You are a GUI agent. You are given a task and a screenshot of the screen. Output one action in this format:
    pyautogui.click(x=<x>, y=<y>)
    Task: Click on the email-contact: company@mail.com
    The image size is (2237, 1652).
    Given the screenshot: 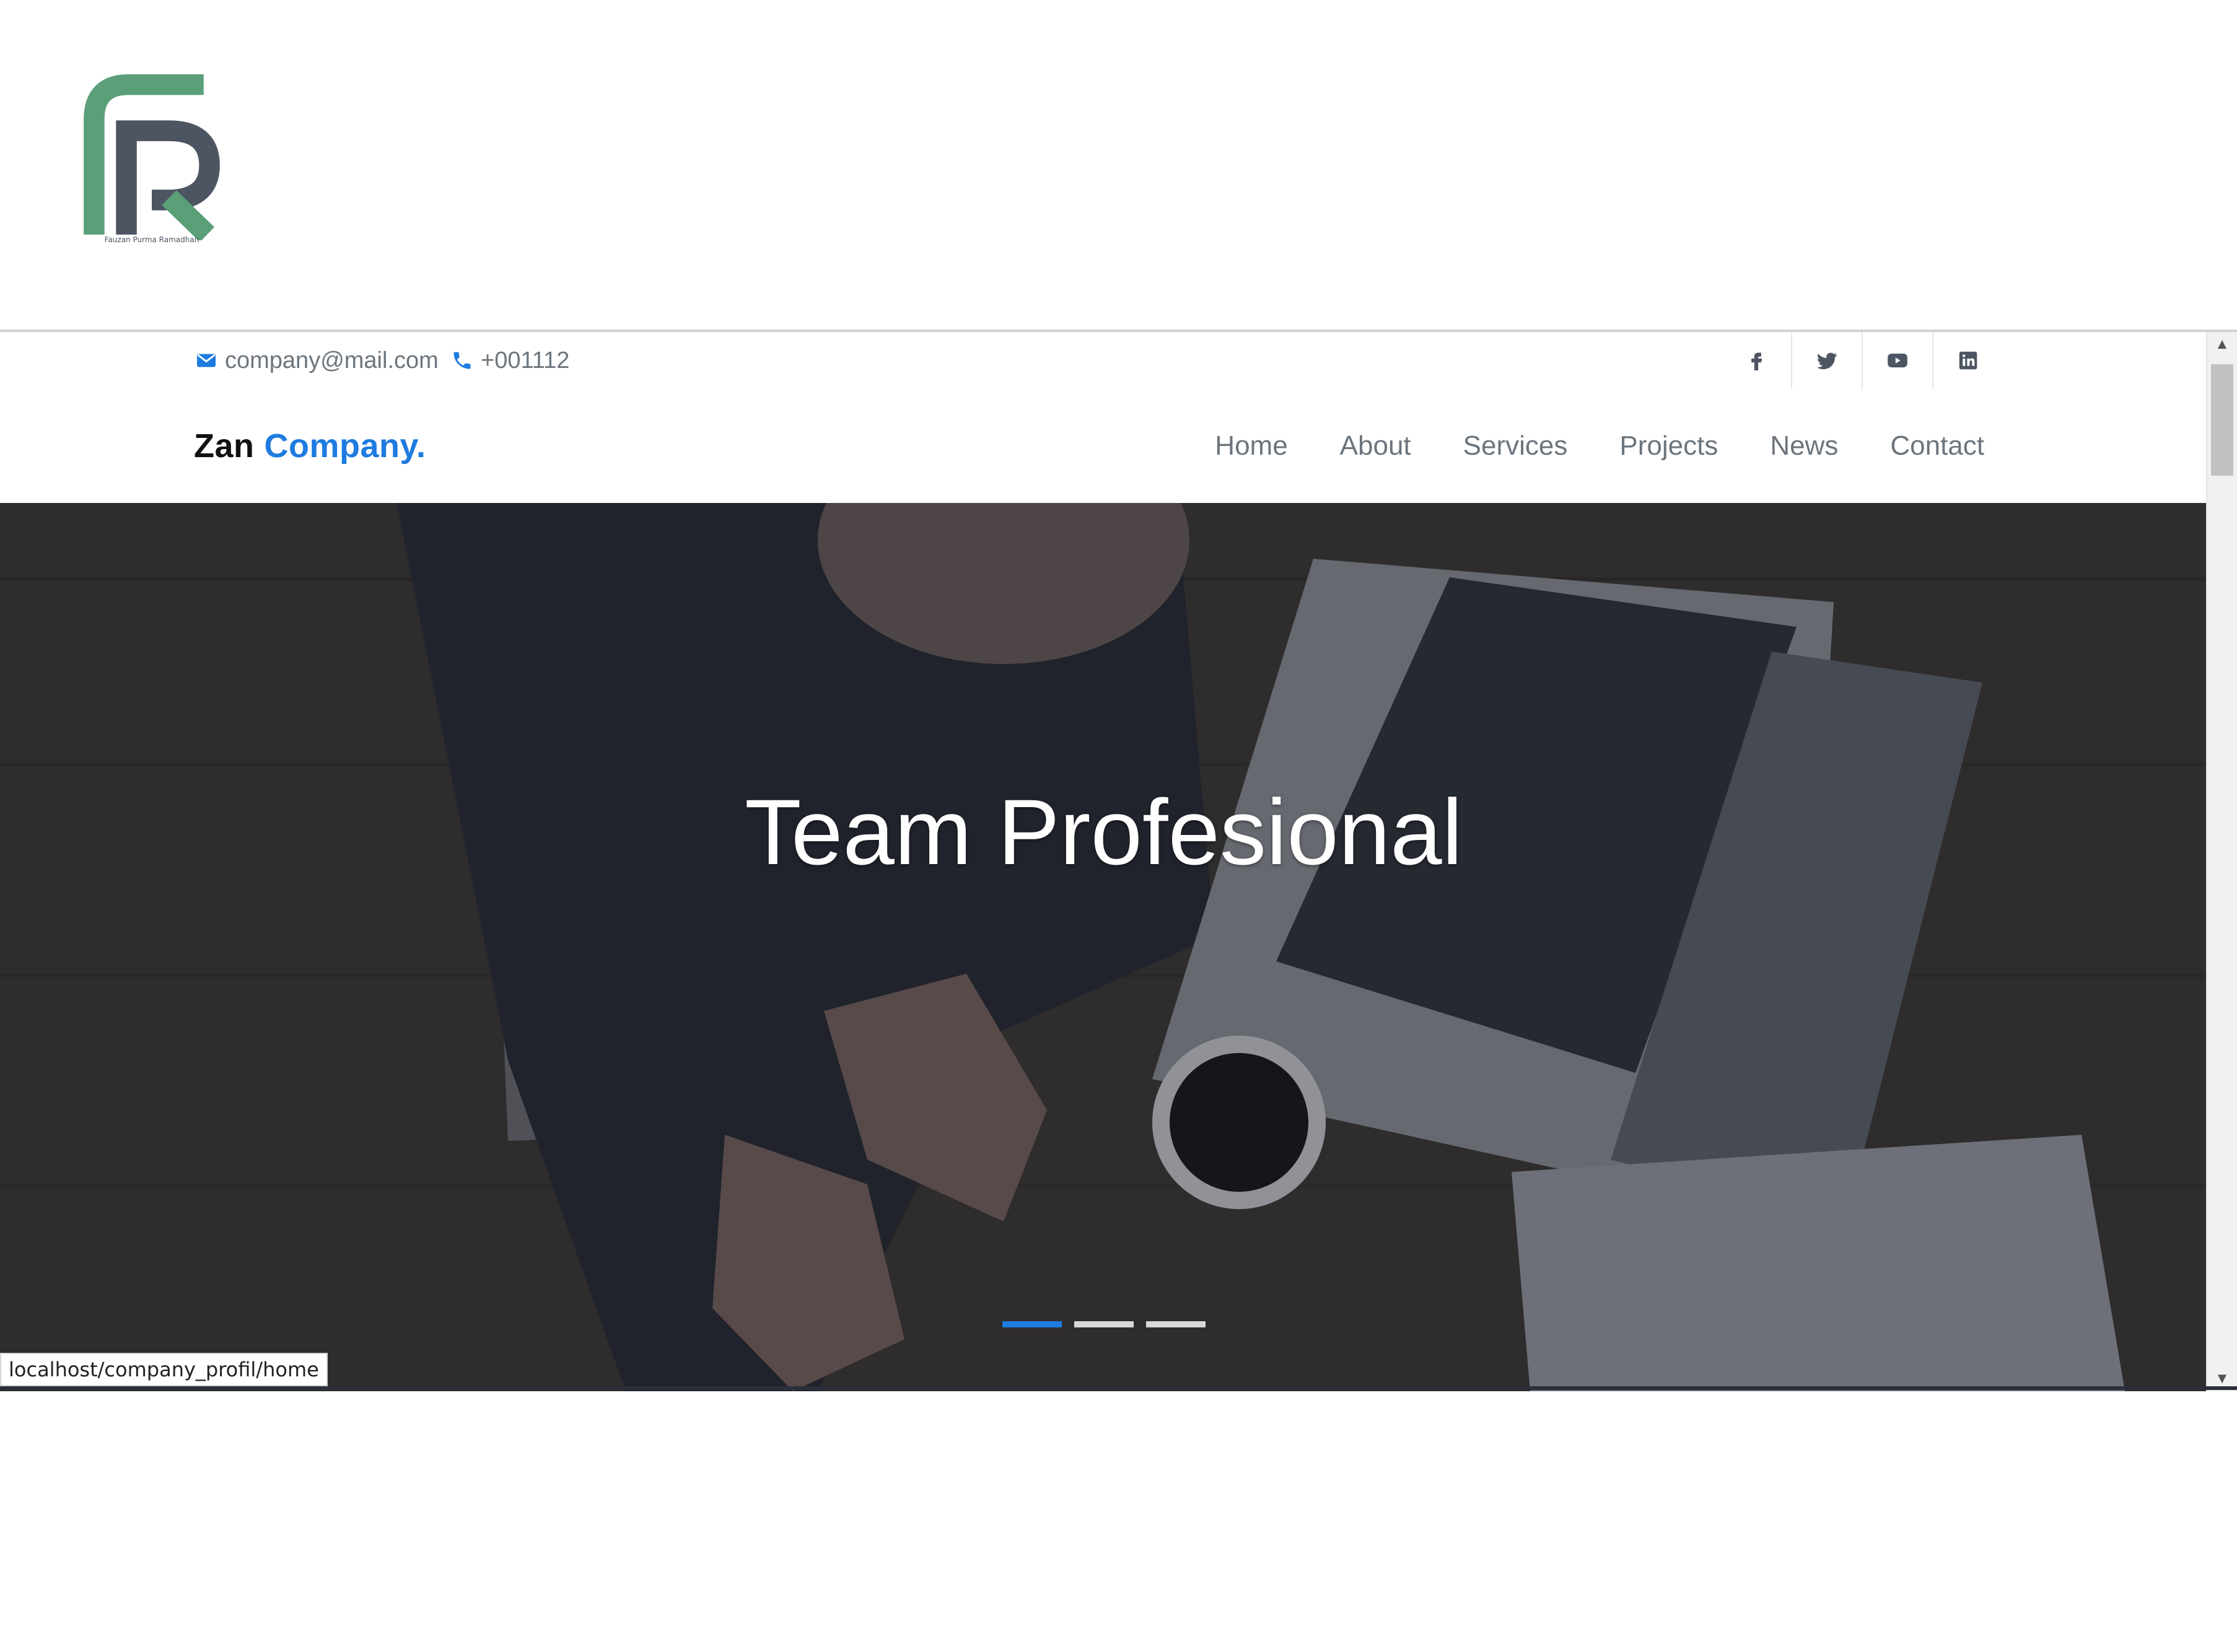 What is the action you would take?
    pyautogui.click(x=317, y=360)
    